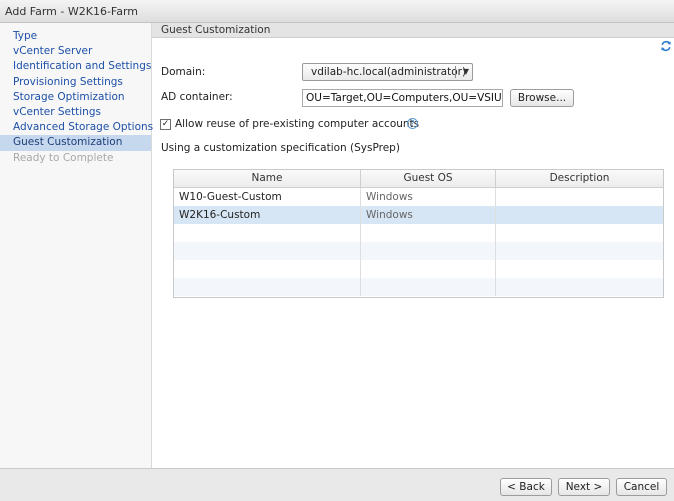 This screenshot has height=501, width=674. I want to click on sidebar-item-vcenter-server: vCenter Server, so click(75, 51).